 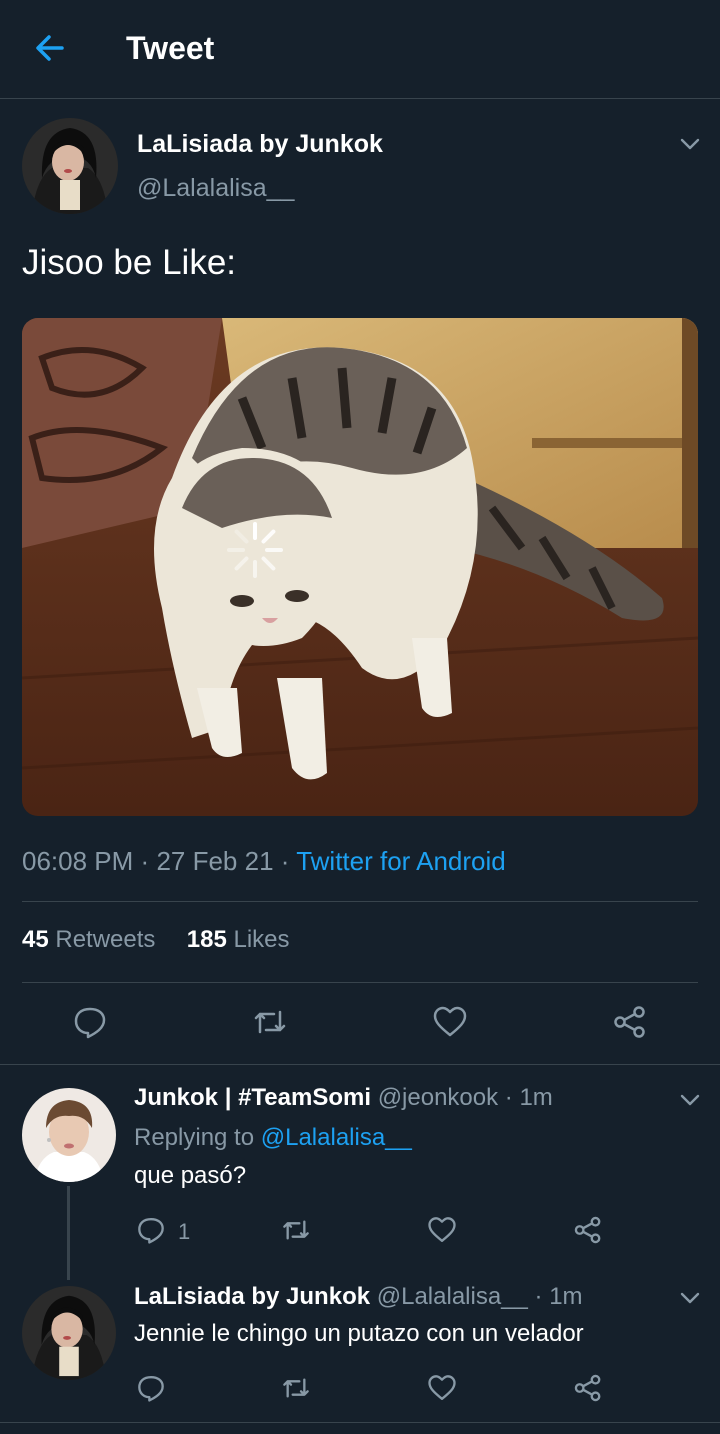 What do you see at coordinates (194, 1137) in the screenshot?
I see `replying-to-label: Replying to` at bounding box center [194, 1137].